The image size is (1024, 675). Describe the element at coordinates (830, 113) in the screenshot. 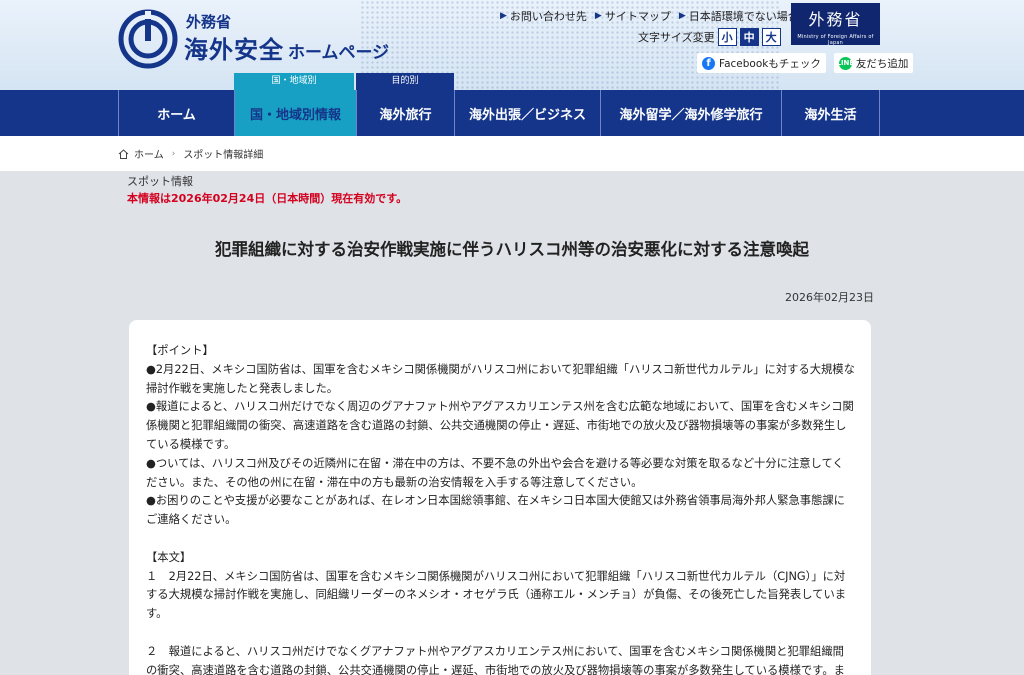

I see `nav-overseas-living: 海外生活` at that location.